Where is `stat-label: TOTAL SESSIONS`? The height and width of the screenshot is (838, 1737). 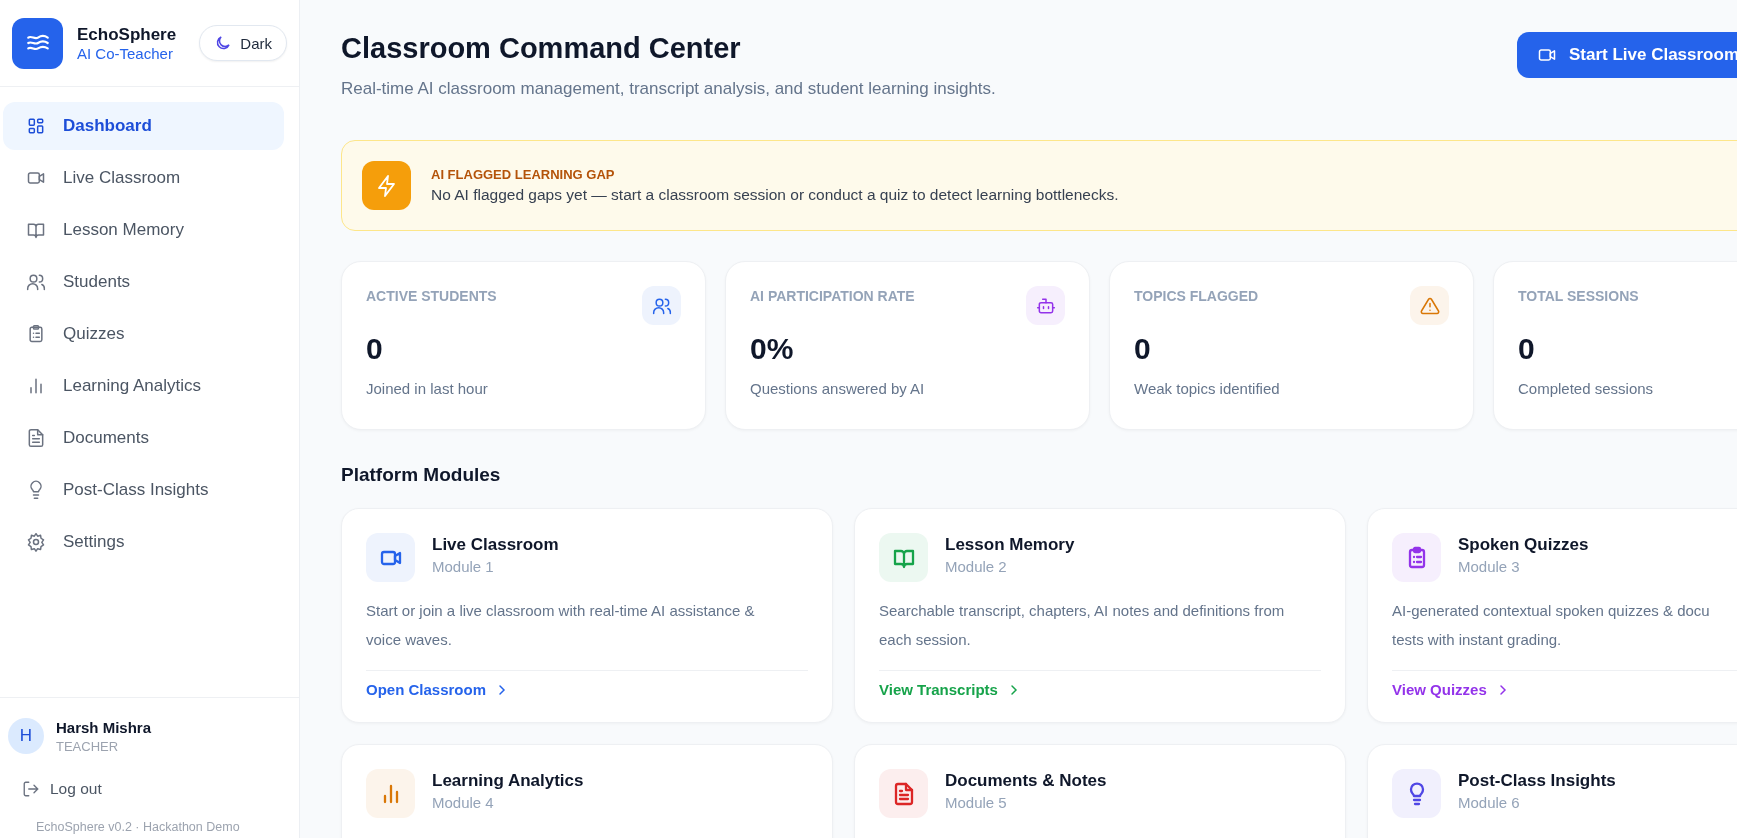 stat-label: TOTAL SESSIONS is located at coordinates (1578, 296).